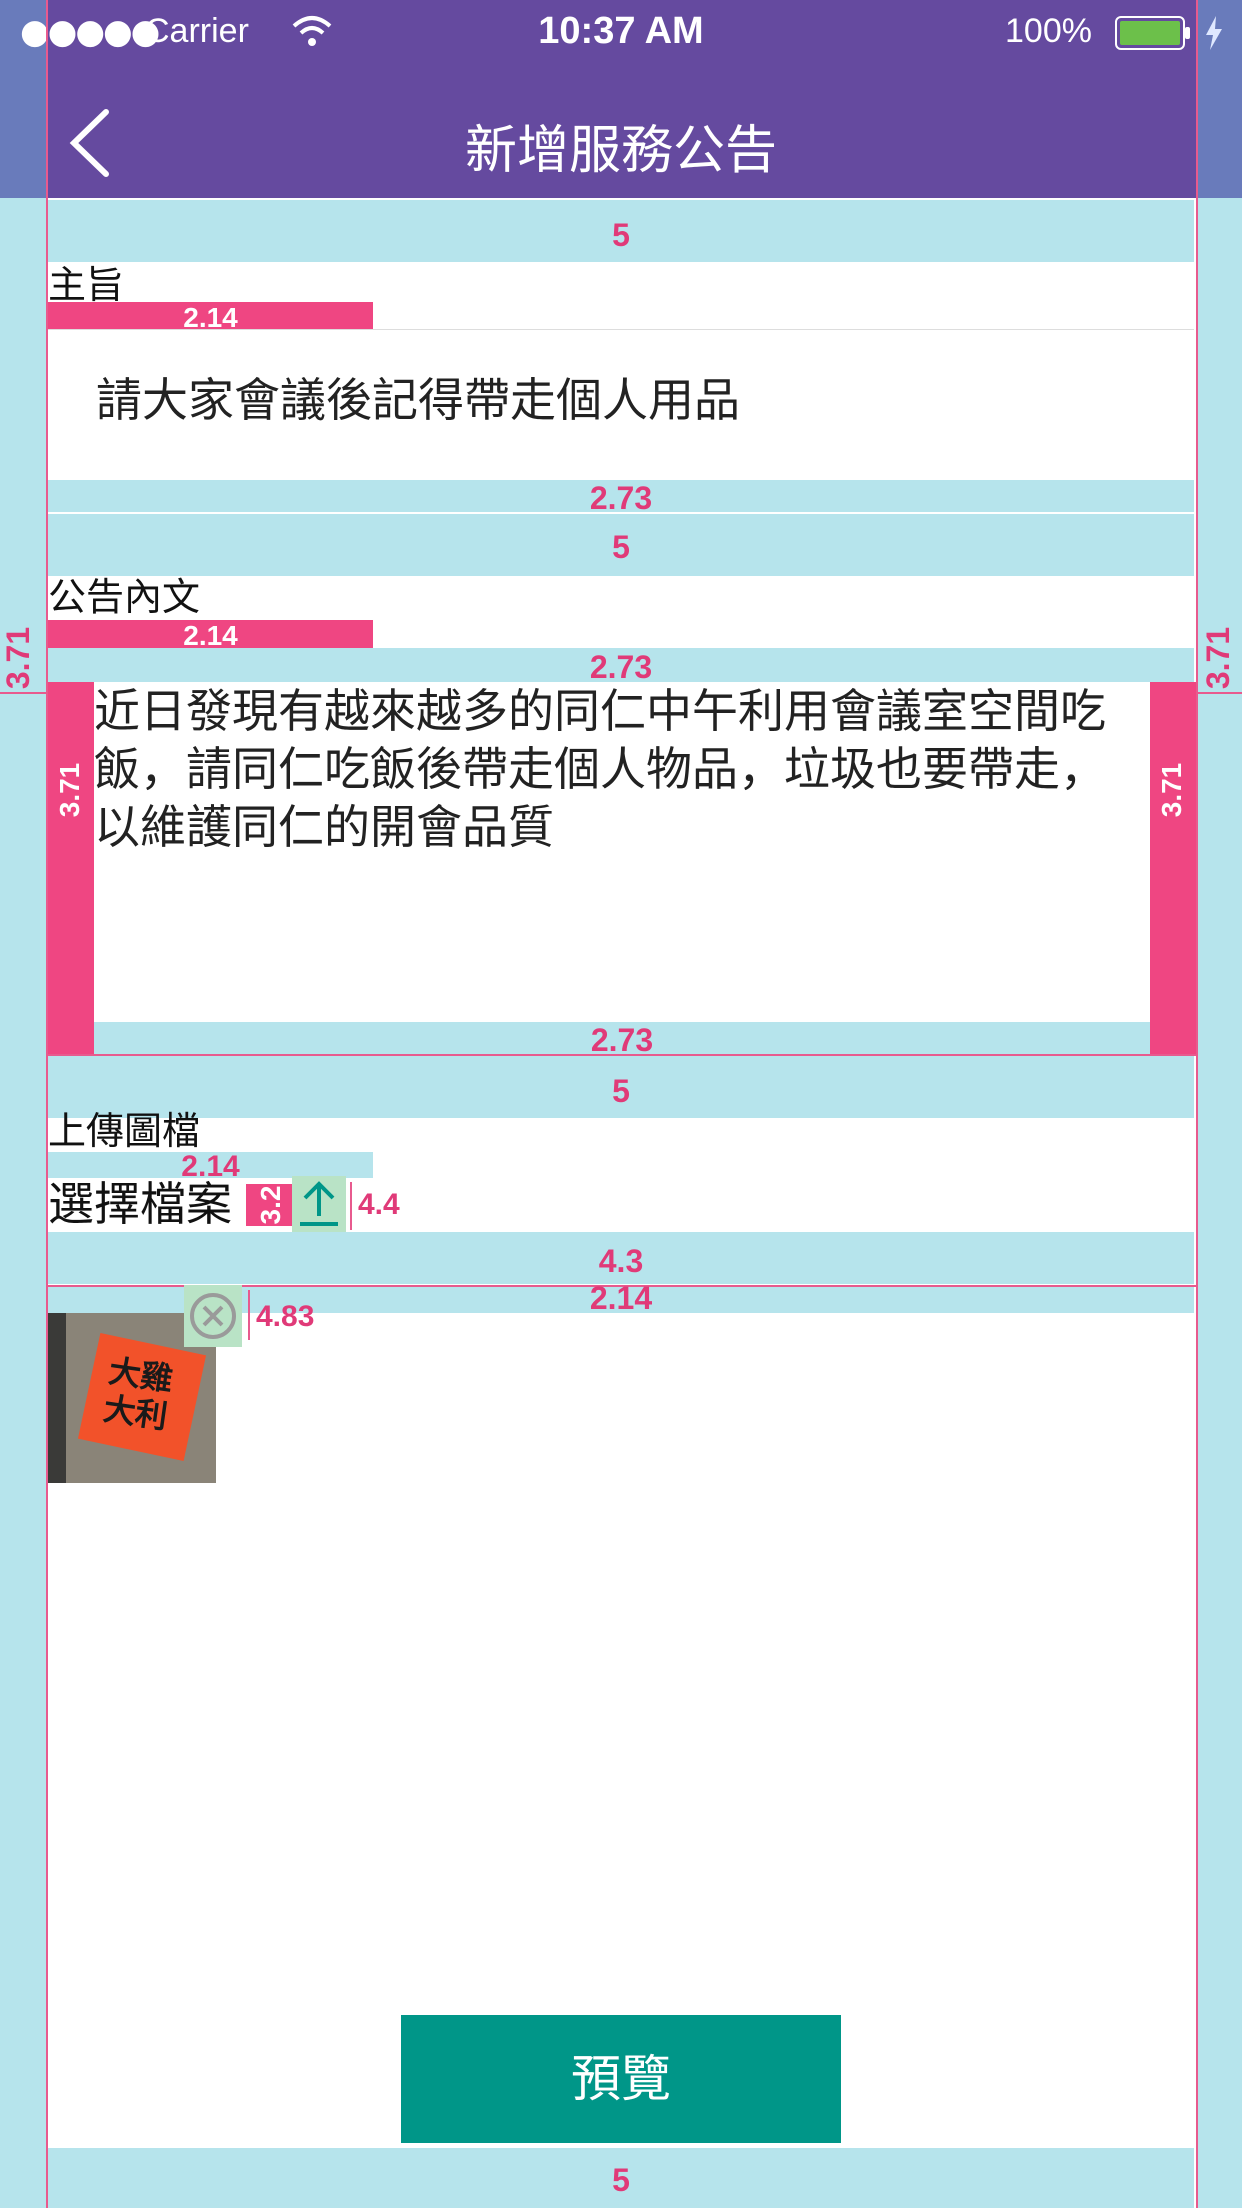 Image resolution: width=1242 pixels, height=2212 pixels. What do you see at coordinates (620, 151) in the screenshot?
I see `page-title: 新增服務公告` at bounding box center [620, 151].